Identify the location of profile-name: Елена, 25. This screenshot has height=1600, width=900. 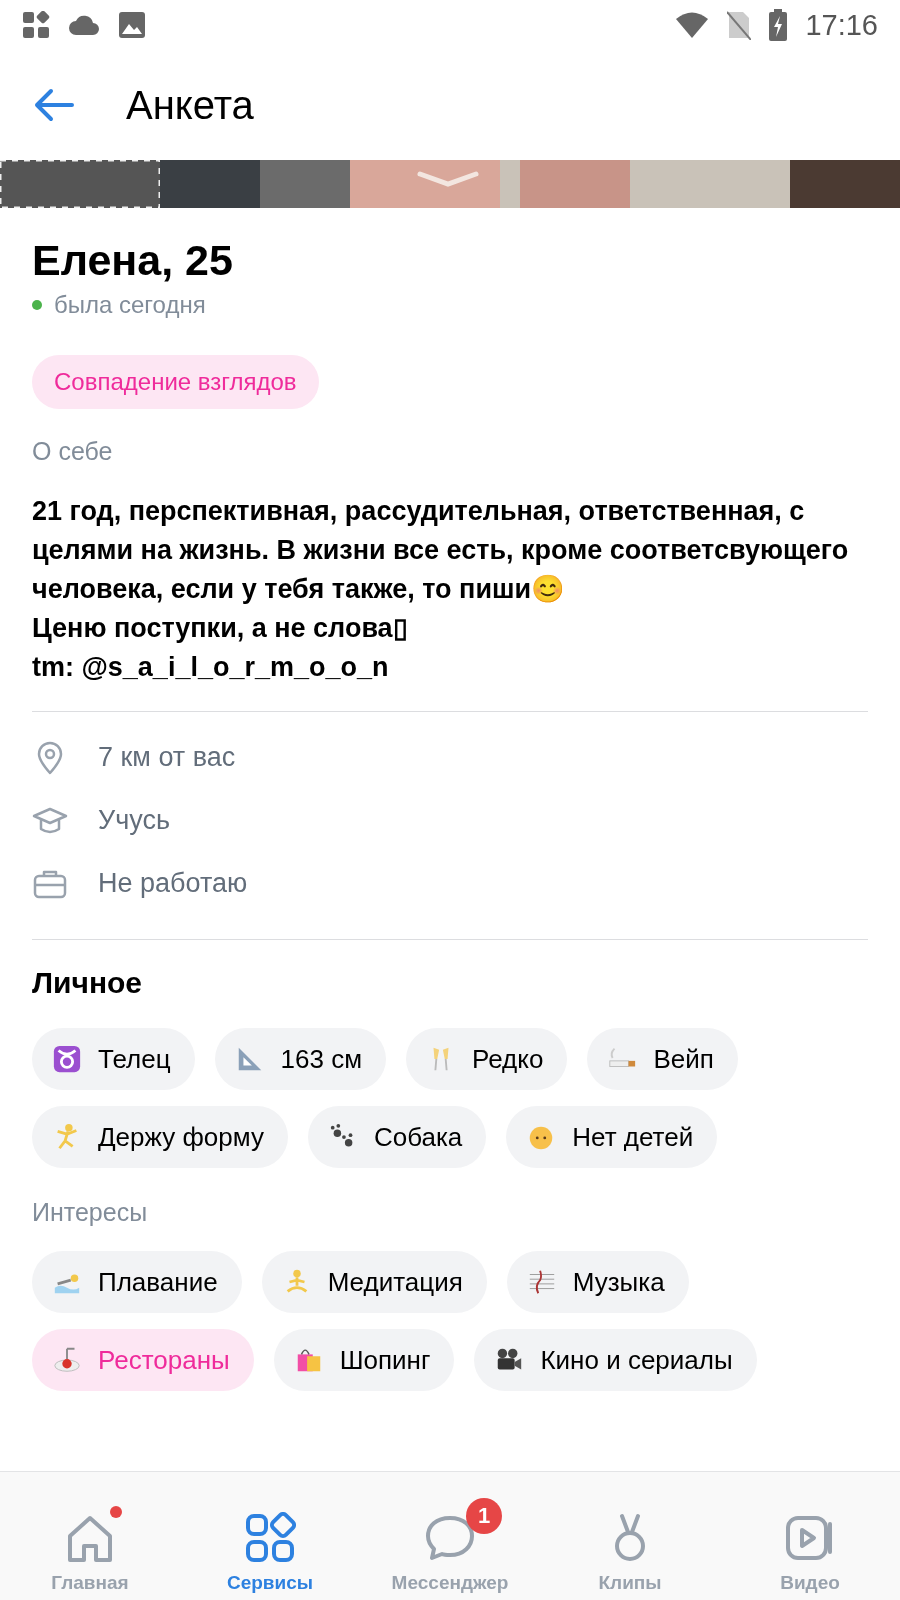
(133, 260).